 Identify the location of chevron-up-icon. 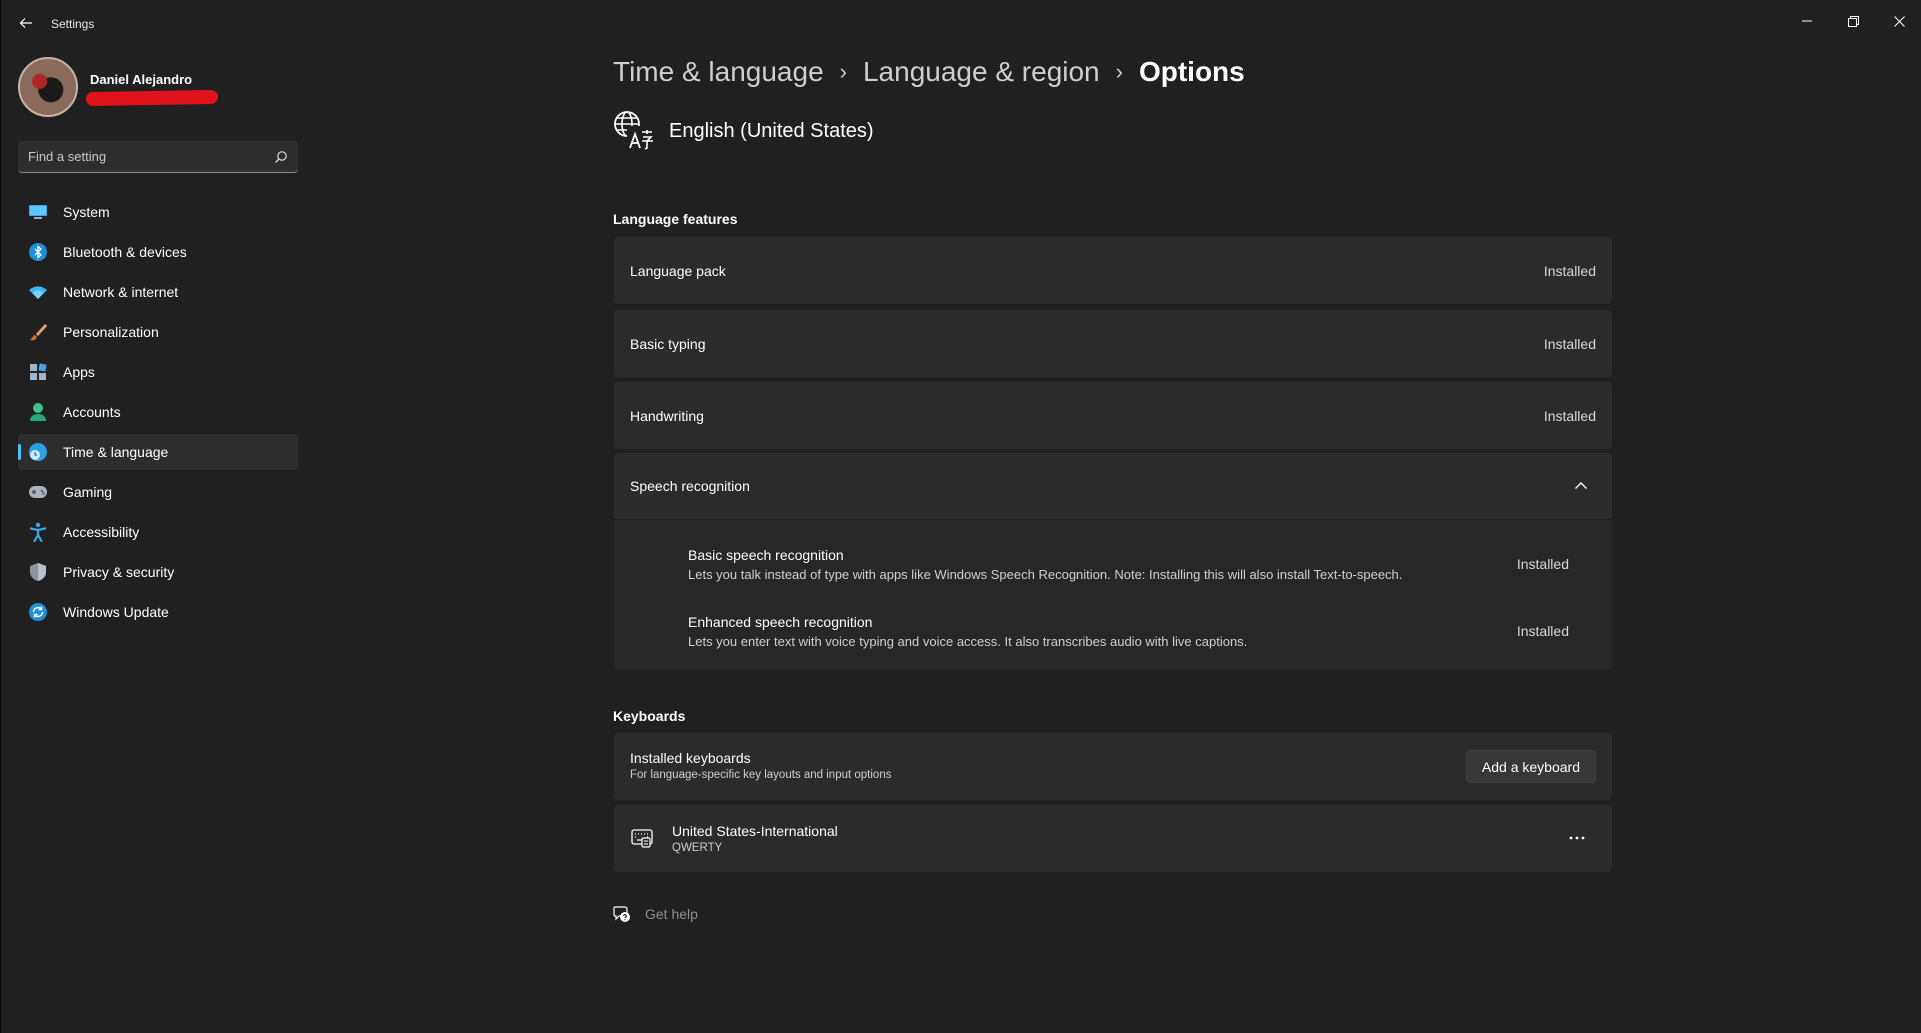
(1581, 486).